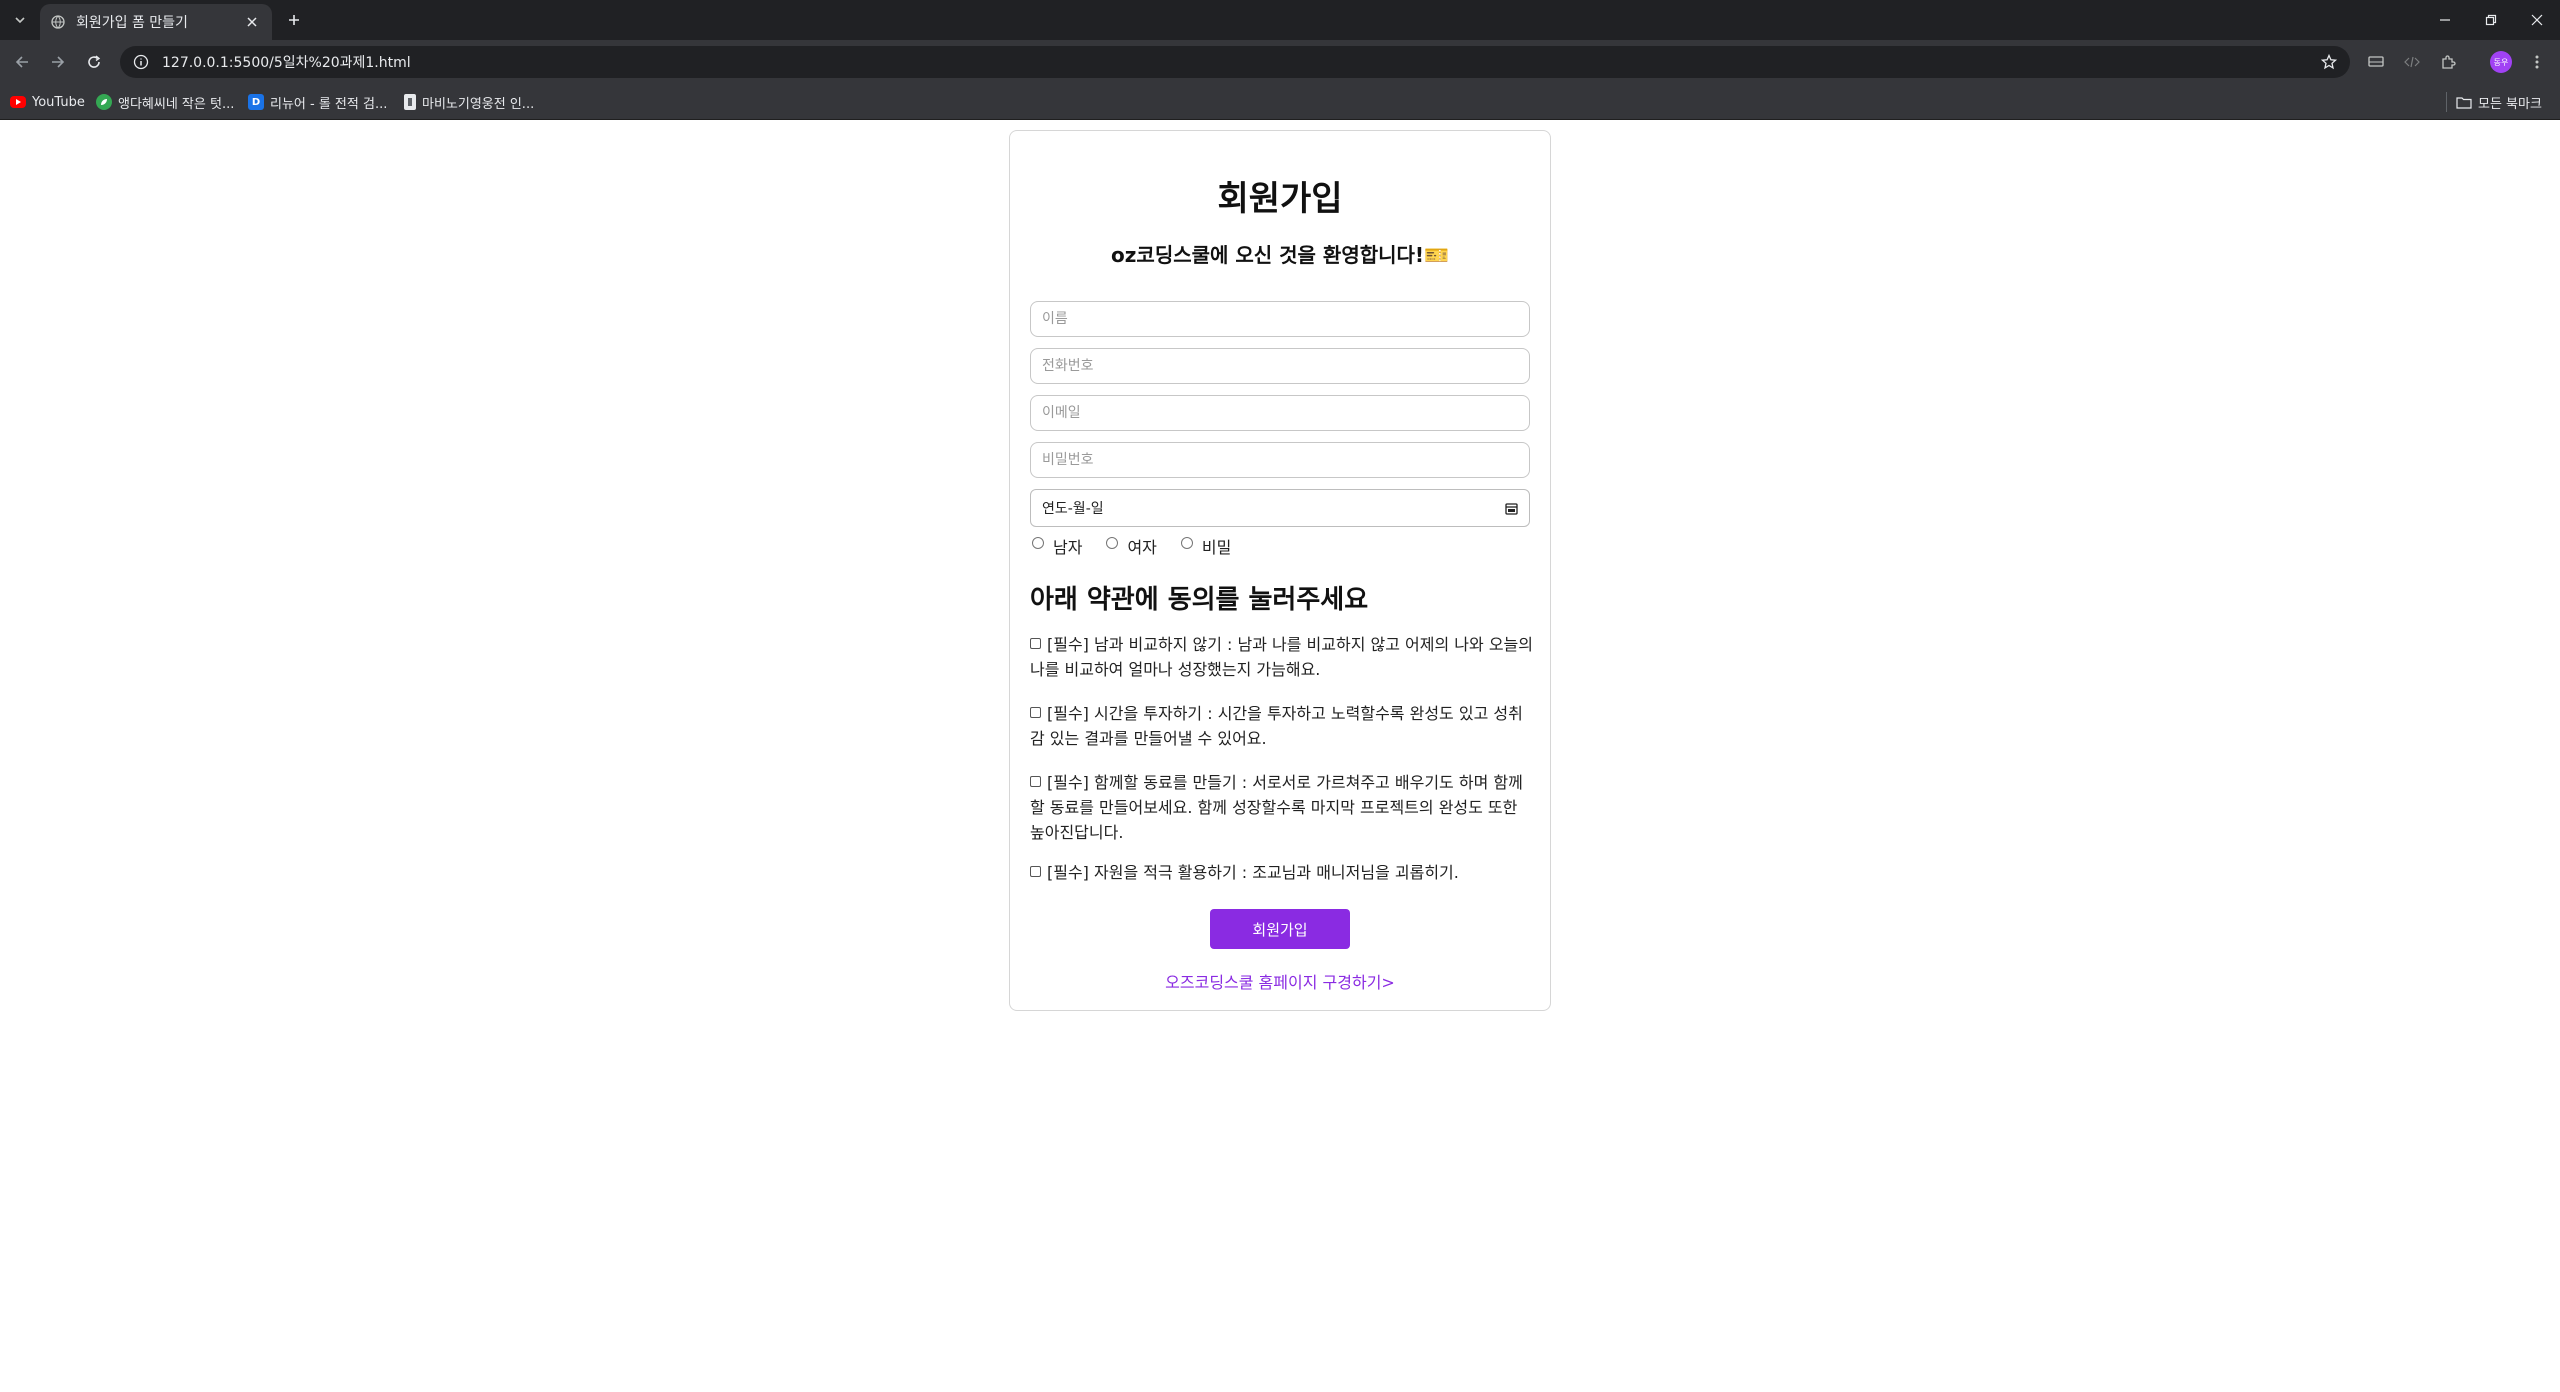  What do you see at coordinates (58, 102) in the screenshot?
I see `bookmark-label: YouTube` at bounding box center [58, 102].